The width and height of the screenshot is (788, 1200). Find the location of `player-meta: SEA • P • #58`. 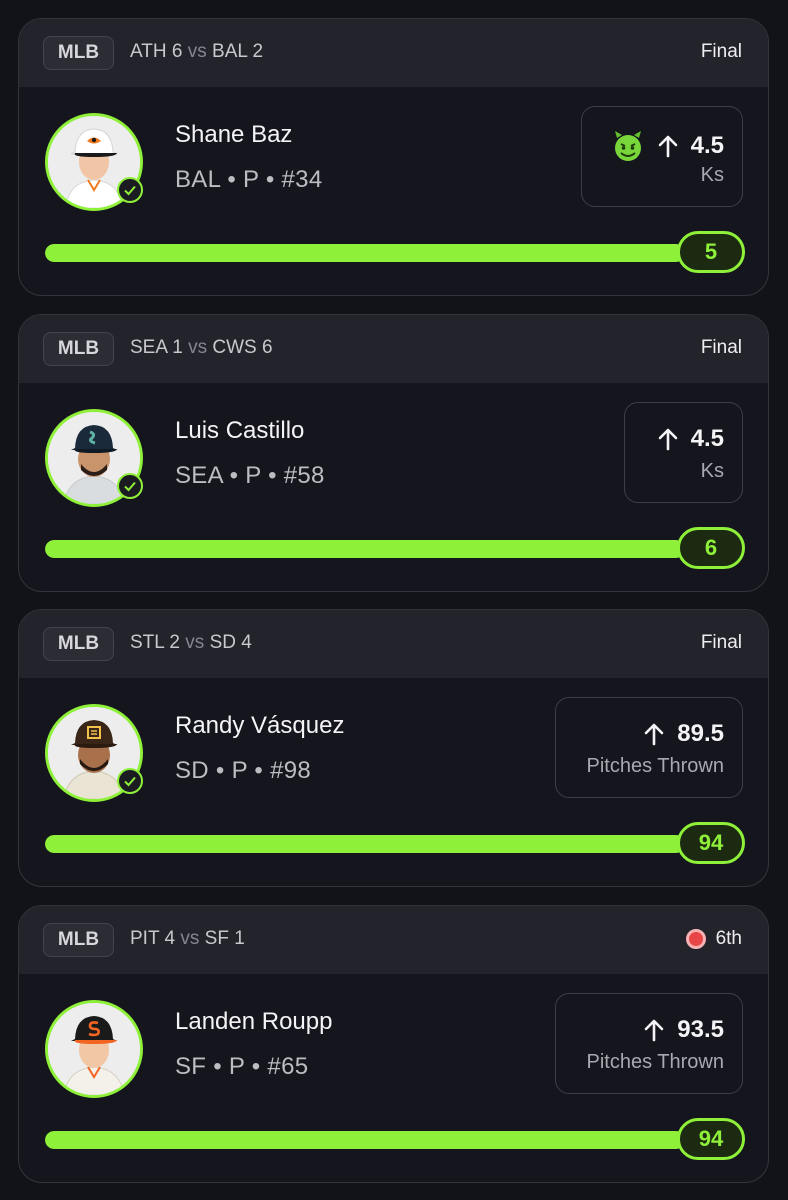

player-meta: SEA • P • #58 is located at coordinates (250, 475).